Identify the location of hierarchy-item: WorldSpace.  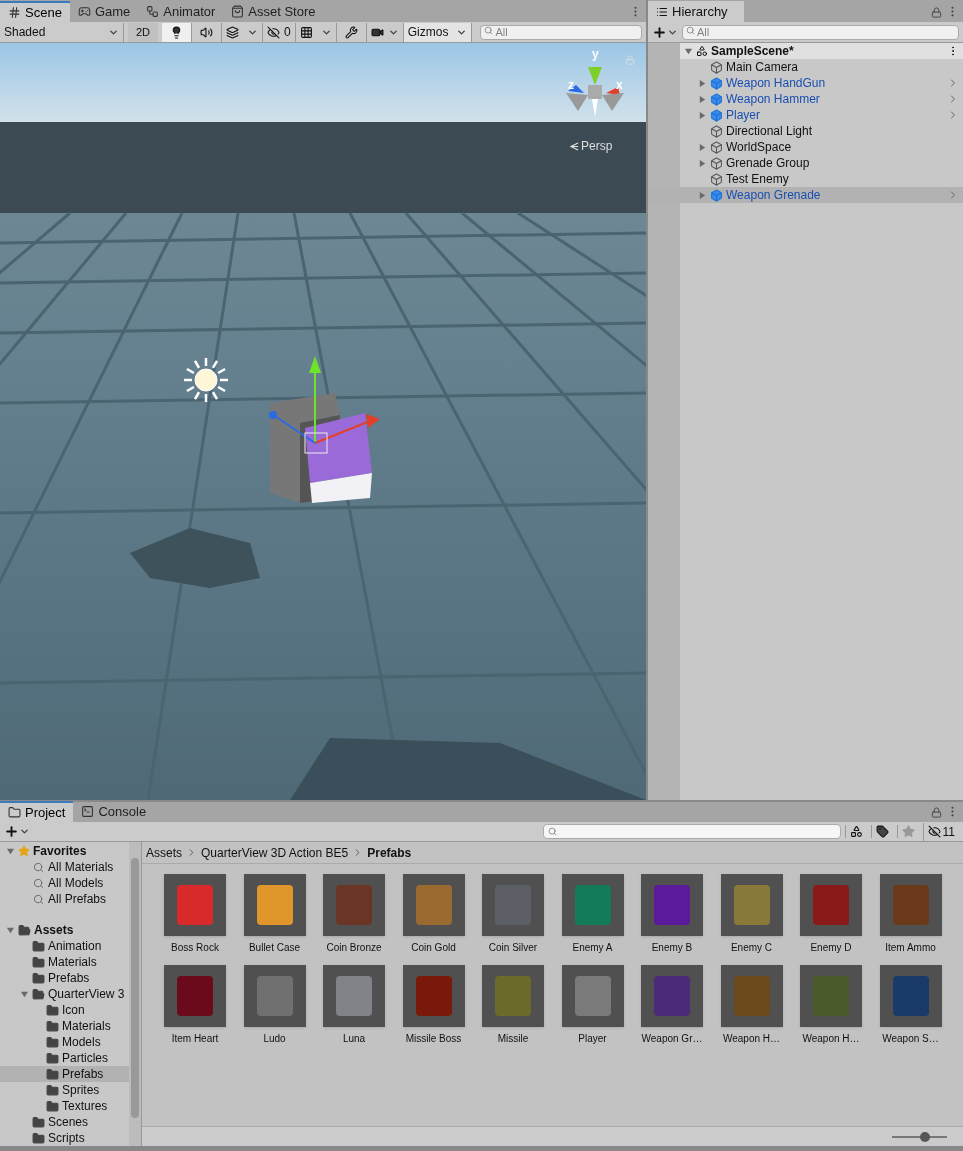
(805, 147).